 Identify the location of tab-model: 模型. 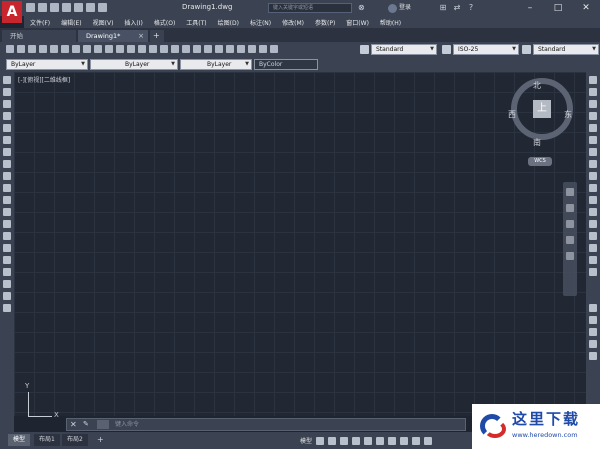
(19, 440).